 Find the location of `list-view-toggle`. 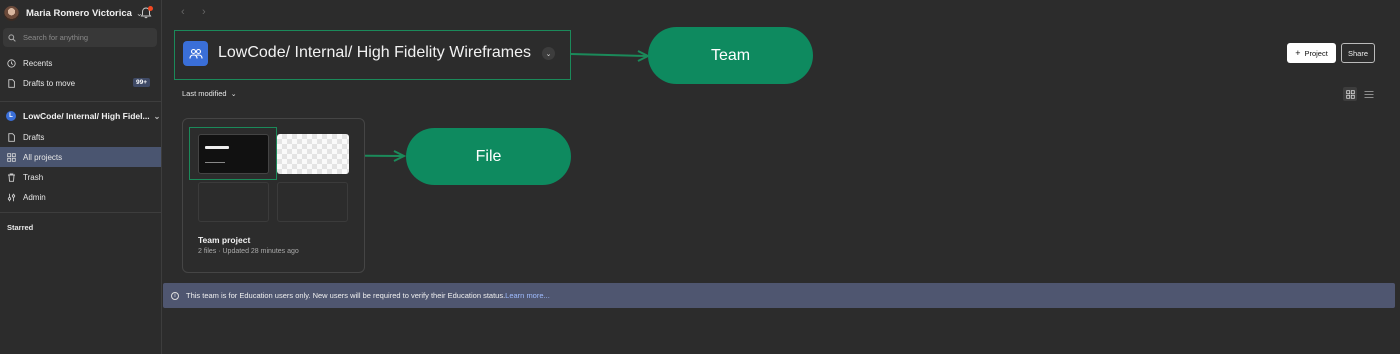

list-view-toggle is located at coordinates (1369, 94).